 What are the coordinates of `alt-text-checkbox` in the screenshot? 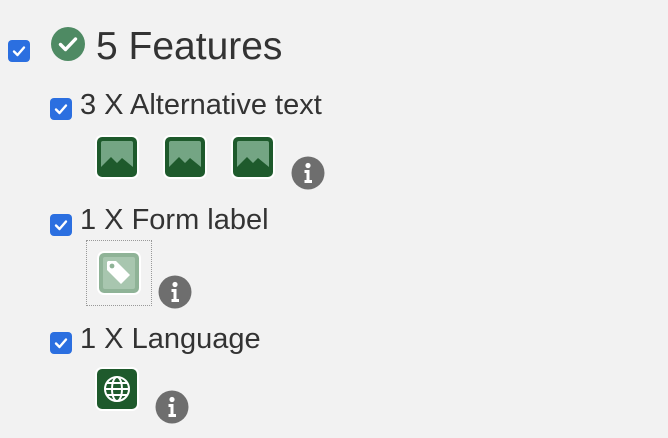 It's located at (61, 109).